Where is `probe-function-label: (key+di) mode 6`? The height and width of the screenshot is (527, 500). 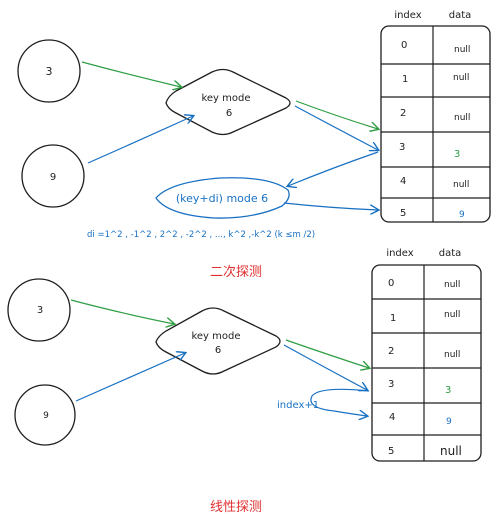
probe-function-label: (key+di) mode 6 is located at coordinates (222, 198).